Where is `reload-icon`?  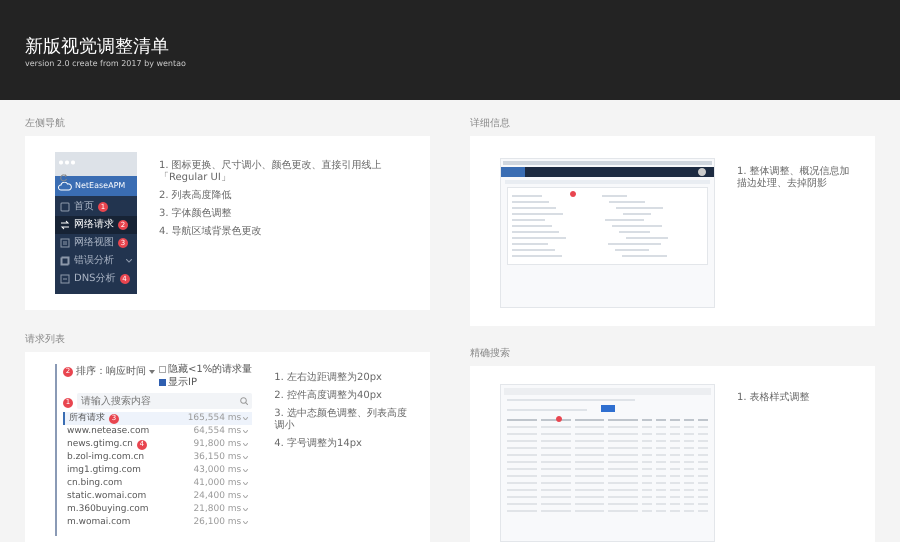 reload-icon is located at coordinates (63, 177).